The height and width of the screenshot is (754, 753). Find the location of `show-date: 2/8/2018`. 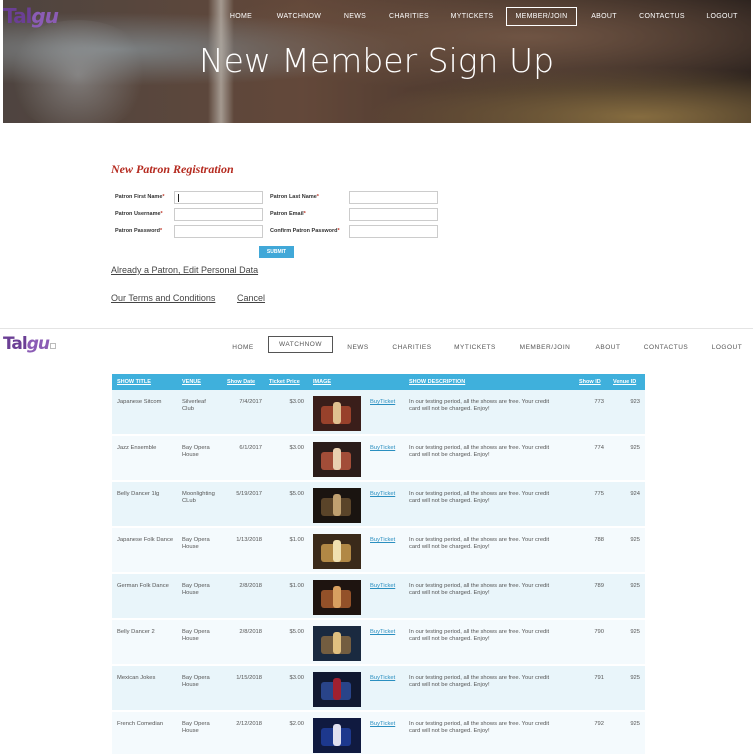

show-date: 2/8/2018 is located at coordinates (250, 586).